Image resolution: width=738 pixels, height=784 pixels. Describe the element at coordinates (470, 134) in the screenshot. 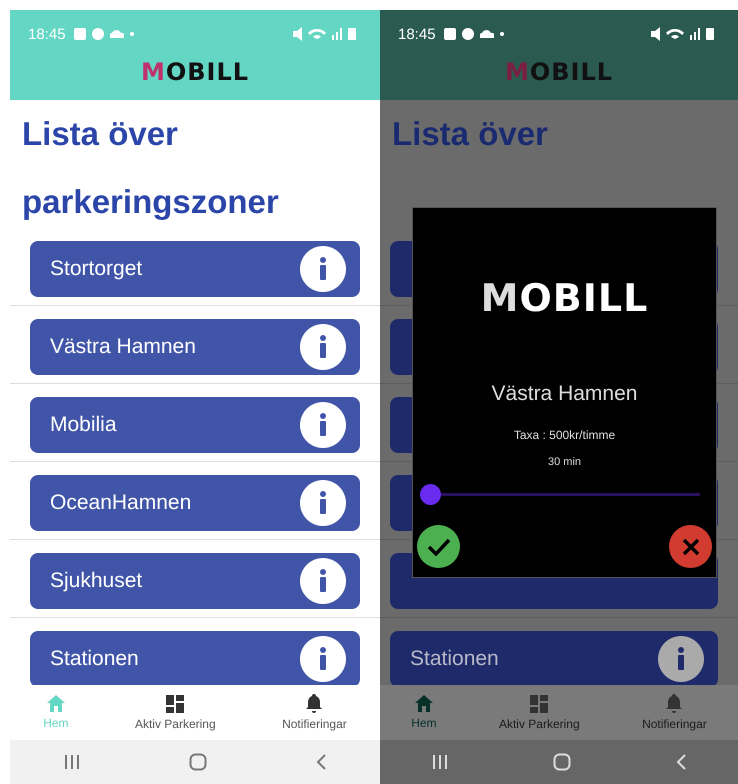

I see `page-title: Lista över` at that location.